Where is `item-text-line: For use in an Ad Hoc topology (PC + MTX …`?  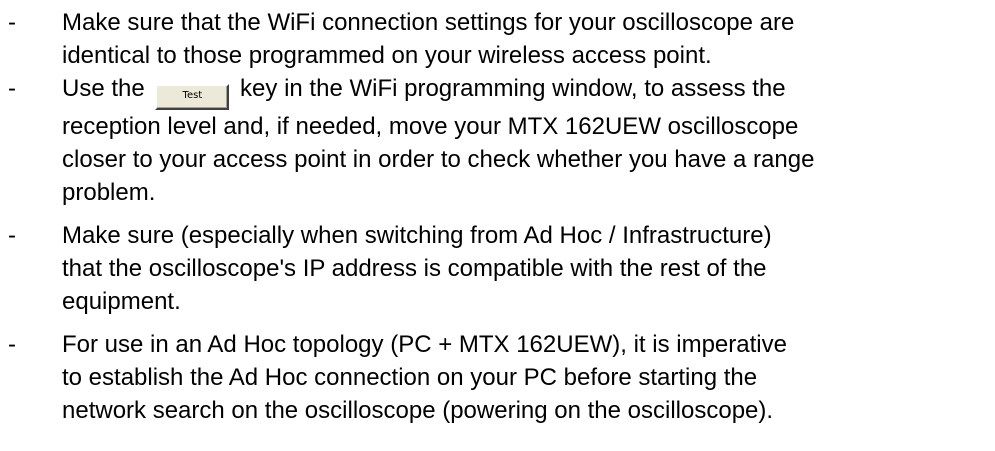
item-text-line: For use in an Ad Hoc topology (PC + MTX … is located at coordinates (424, 344).